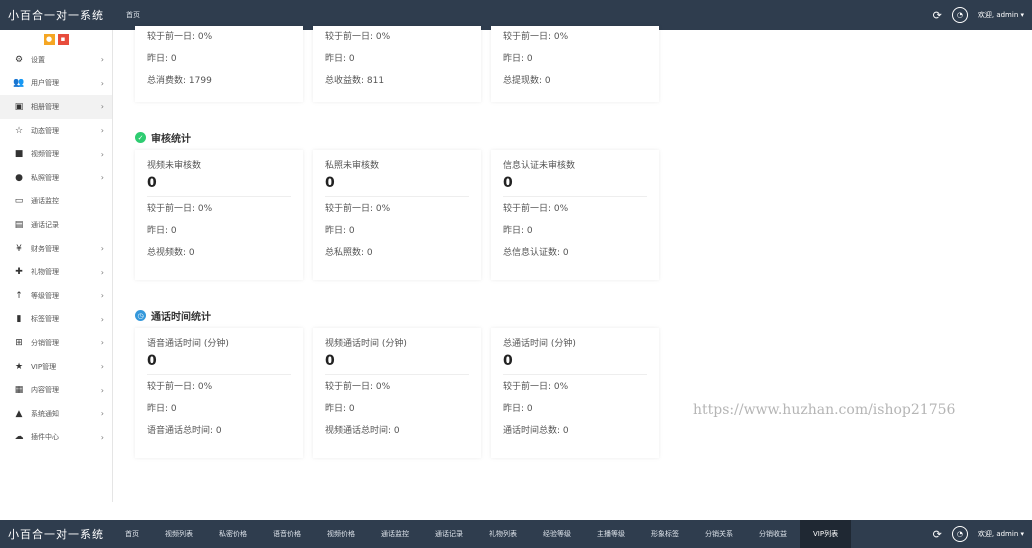 The height and width of the screenshot is (548, 1032). What do you see at coordinates (19, 201) in the screenshot?
I see `monitor-icon: ▭` at bounding box center [19, 201].